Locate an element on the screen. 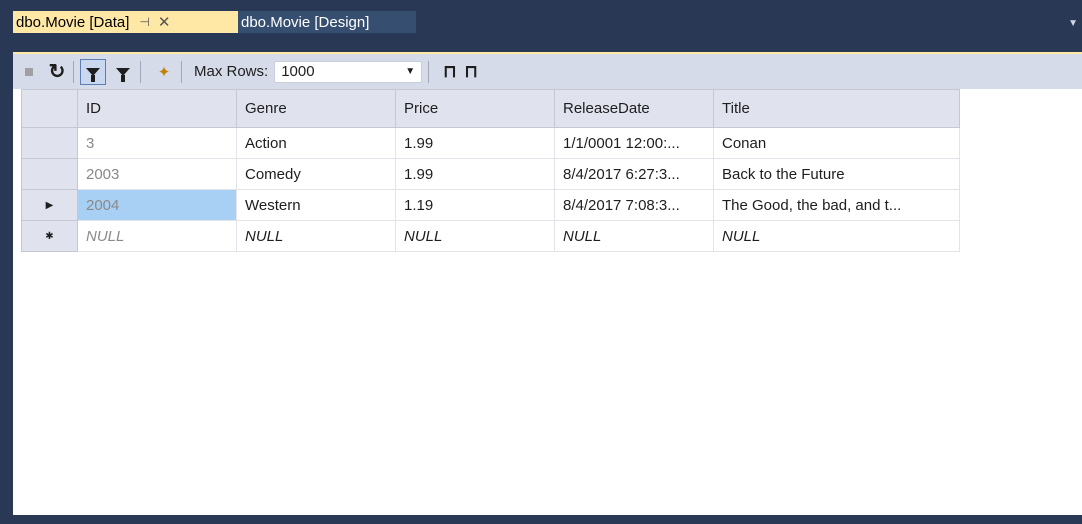 The width and height of the screenshot is (1082, 524). current-row-arrow-icon: ▶ is located at coordinates (49, 205).